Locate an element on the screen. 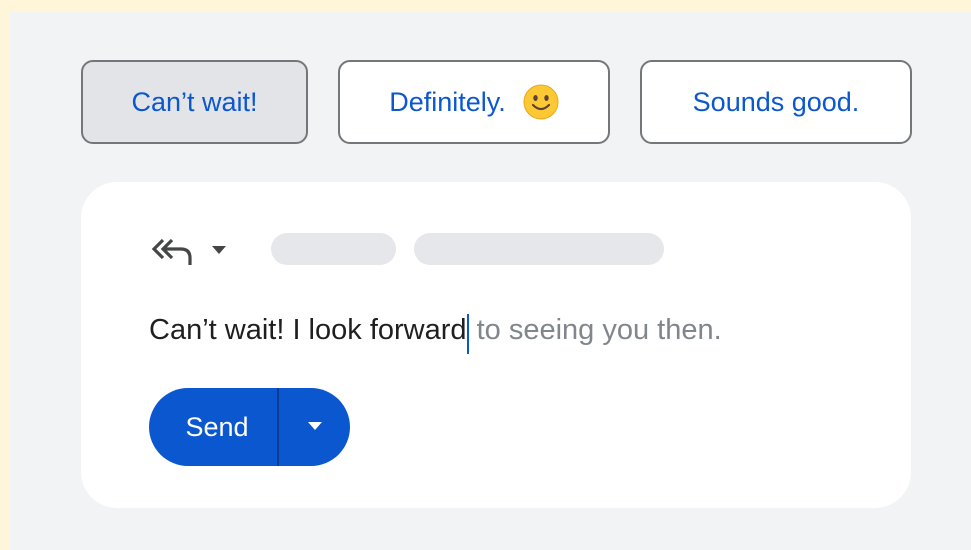 This screenshot has width=971, height=550. send-button: Send is located at coordinates (213, 427).